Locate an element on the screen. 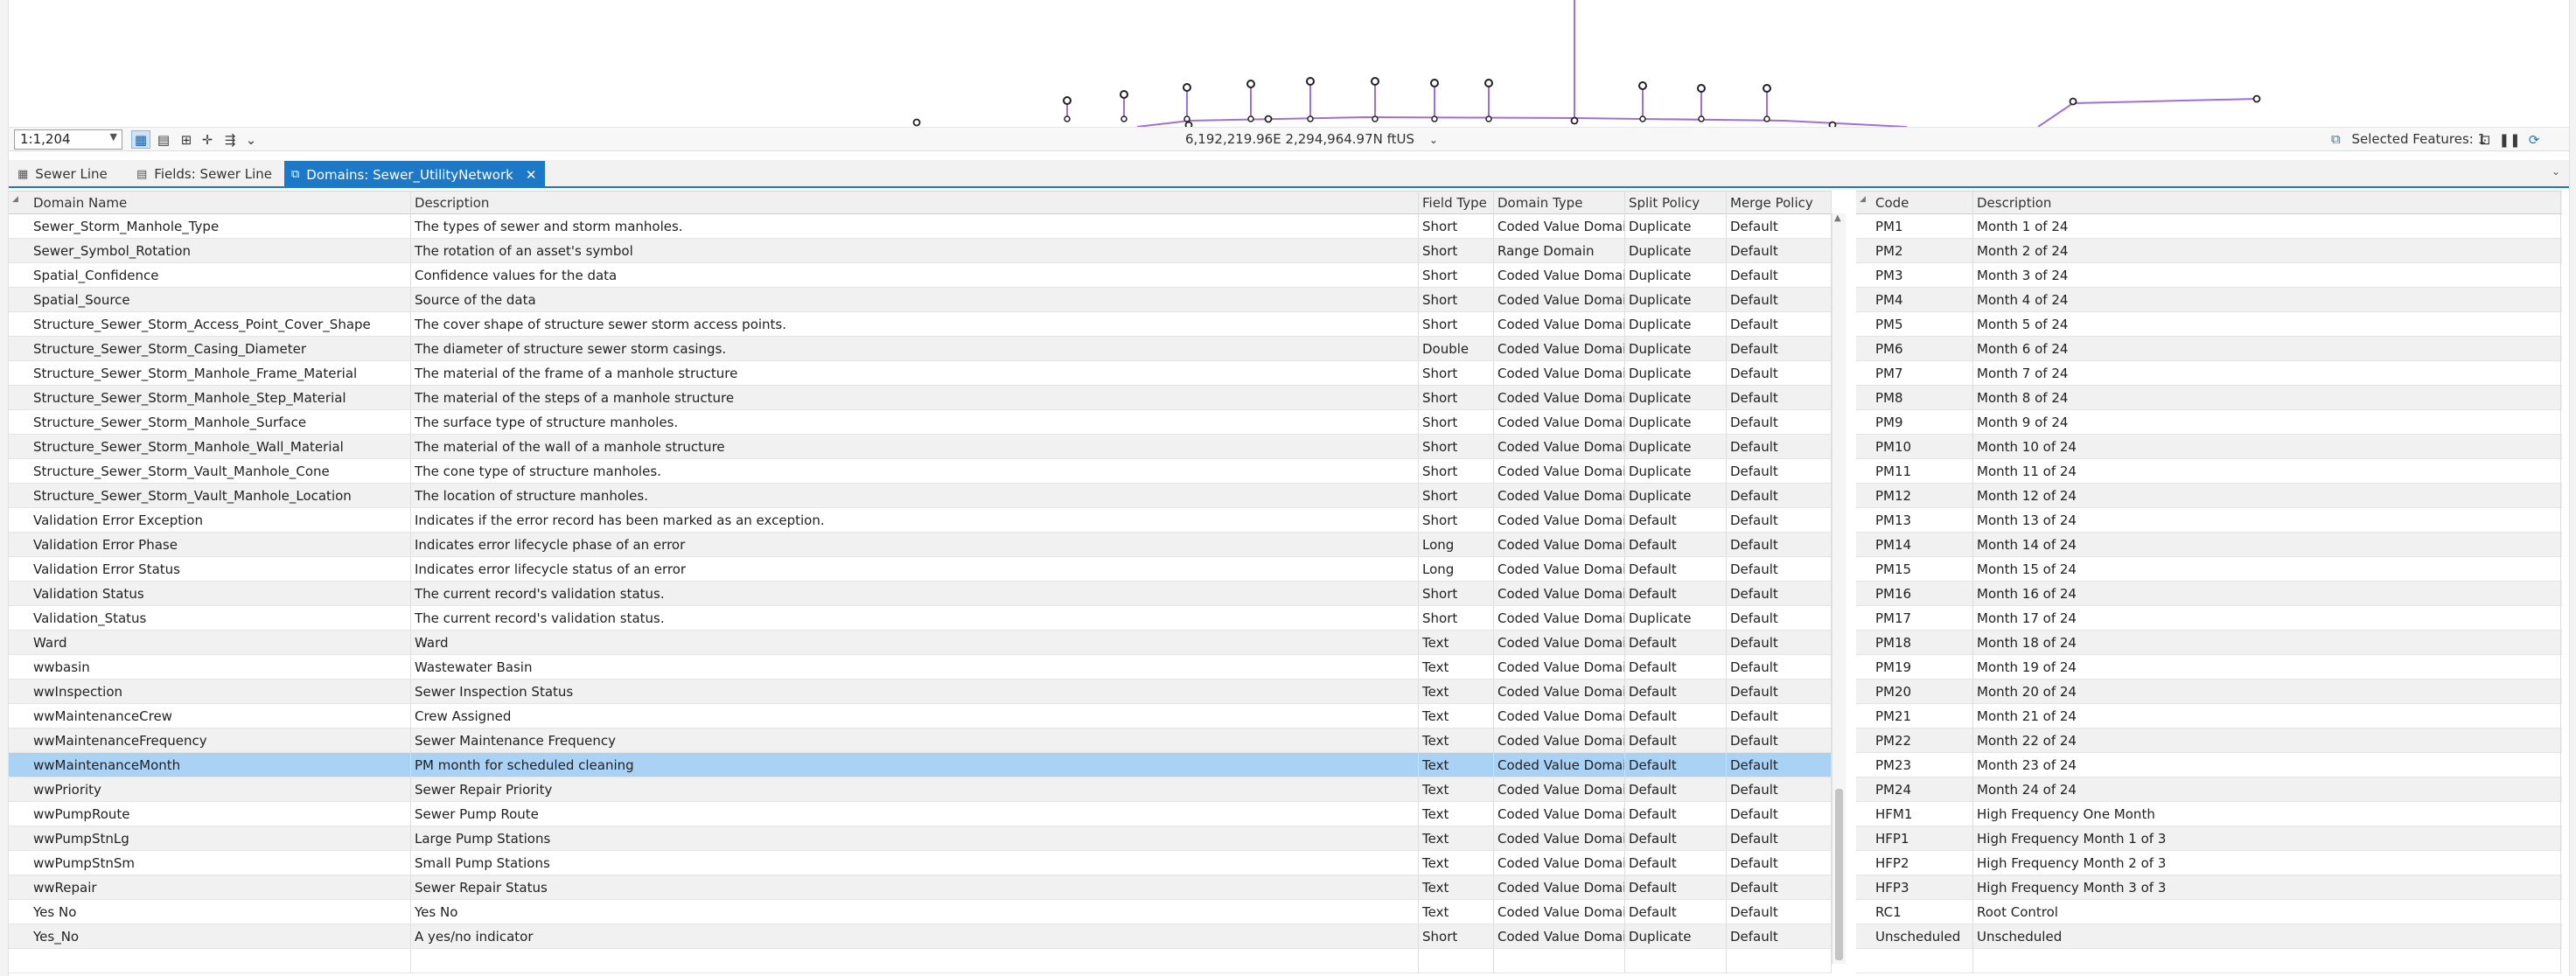 The image size is (2576, 976). table-cell-description: Wastewater Basin is located at coordinates (915, 667).